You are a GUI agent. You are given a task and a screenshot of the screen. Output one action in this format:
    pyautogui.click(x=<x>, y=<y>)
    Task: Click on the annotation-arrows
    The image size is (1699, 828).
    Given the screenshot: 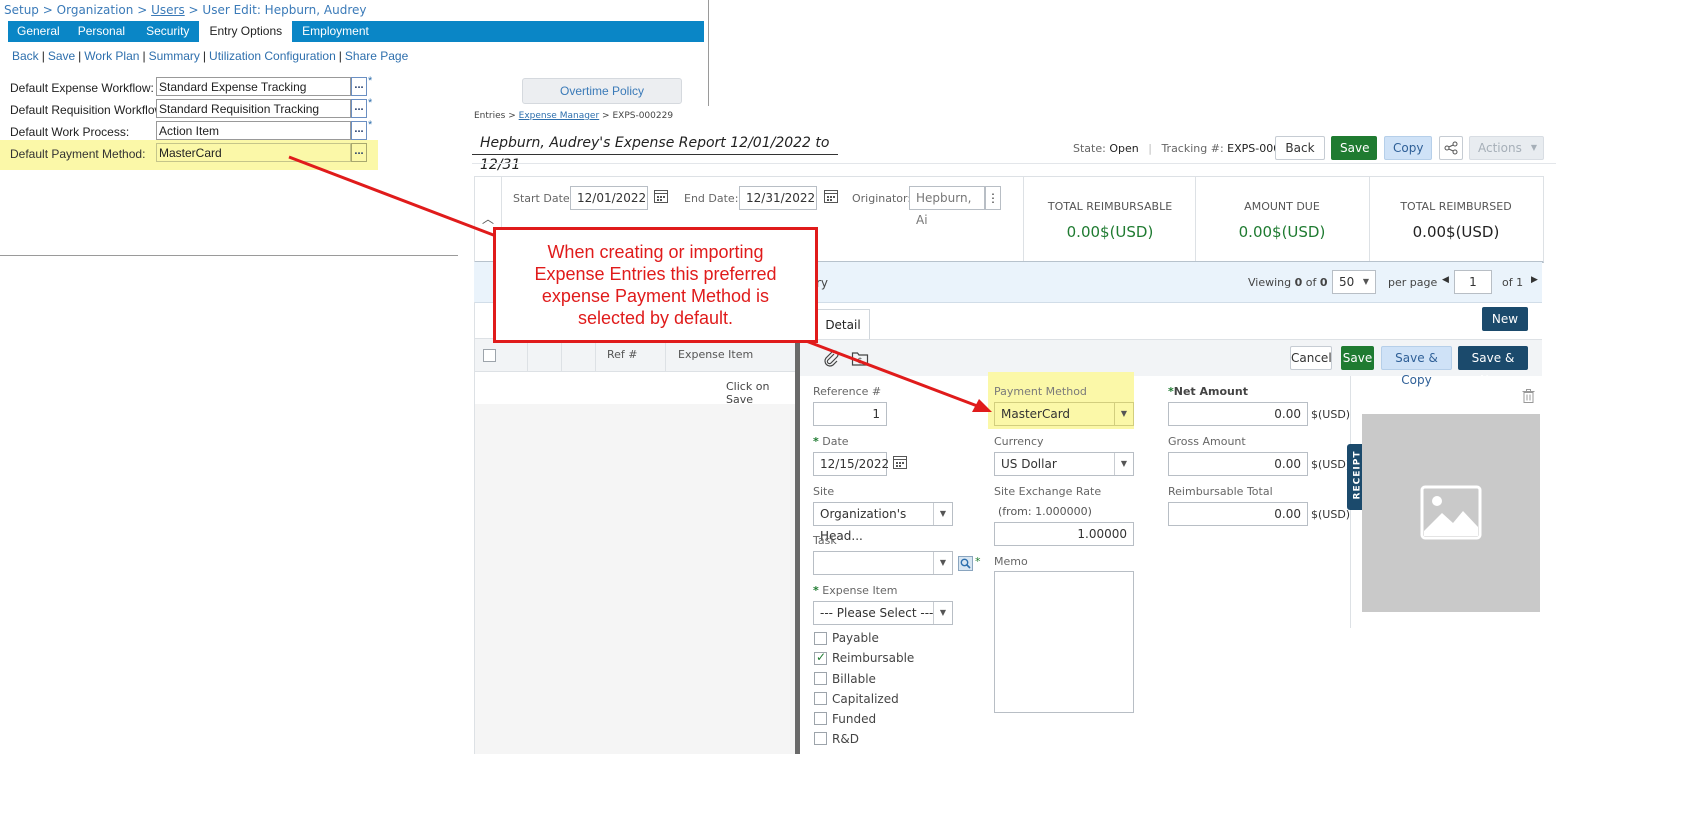 What is the action you would take?
    pyautogui.click(x=640, y=283)
    